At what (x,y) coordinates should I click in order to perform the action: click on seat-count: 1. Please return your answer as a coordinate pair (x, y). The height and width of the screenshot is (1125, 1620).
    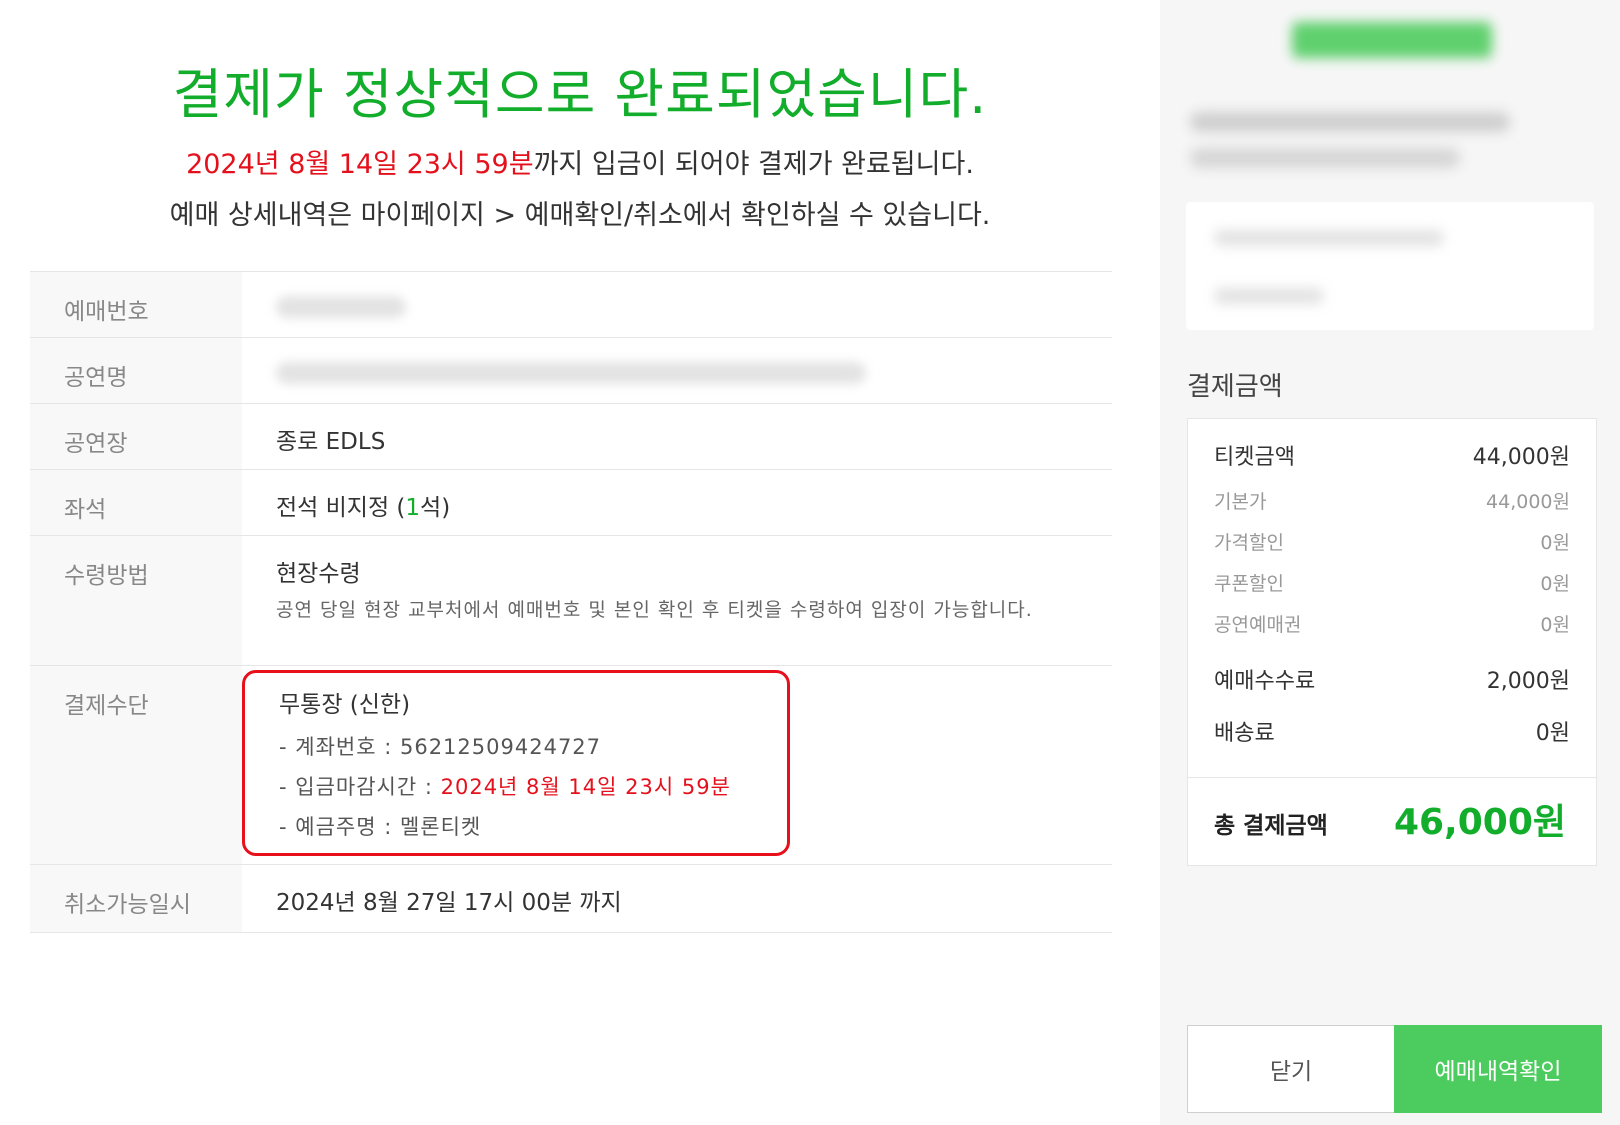
    Looking at the image, I should click on (413, 508).